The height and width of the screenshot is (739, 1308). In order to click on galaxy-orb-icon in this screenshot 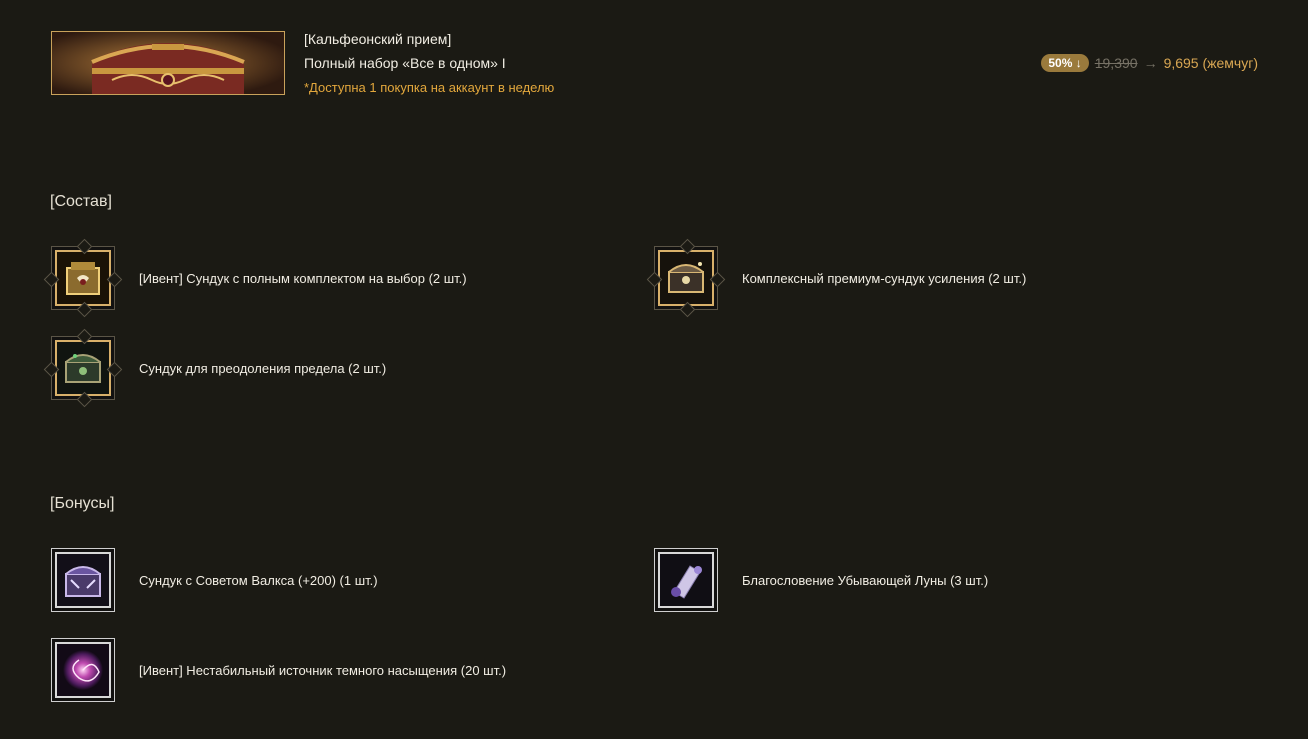, I will do `click(83, 670)`.